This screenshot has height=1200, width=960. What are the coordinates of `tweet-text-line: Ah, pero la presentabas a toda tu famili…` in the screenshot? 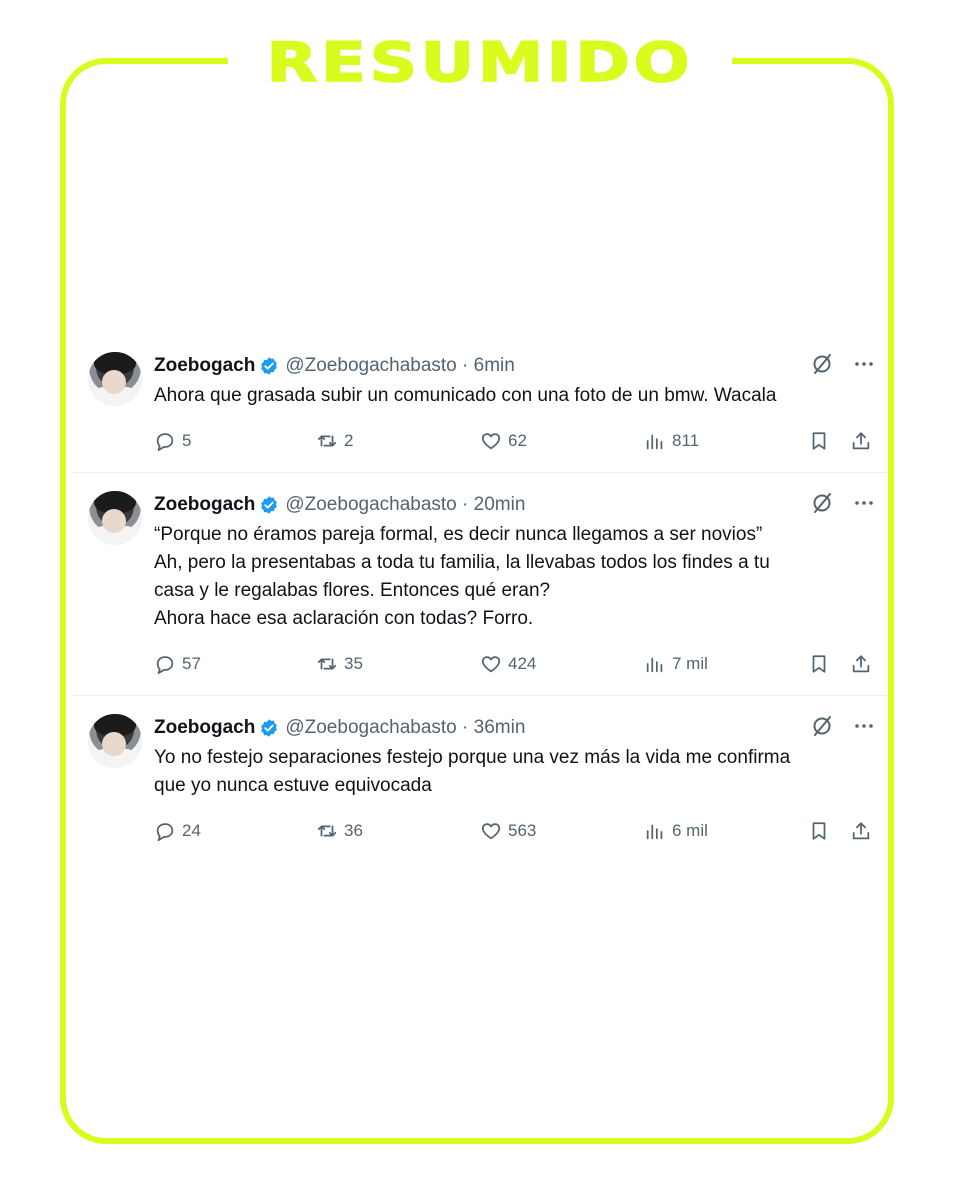 It's located at (462, 562).